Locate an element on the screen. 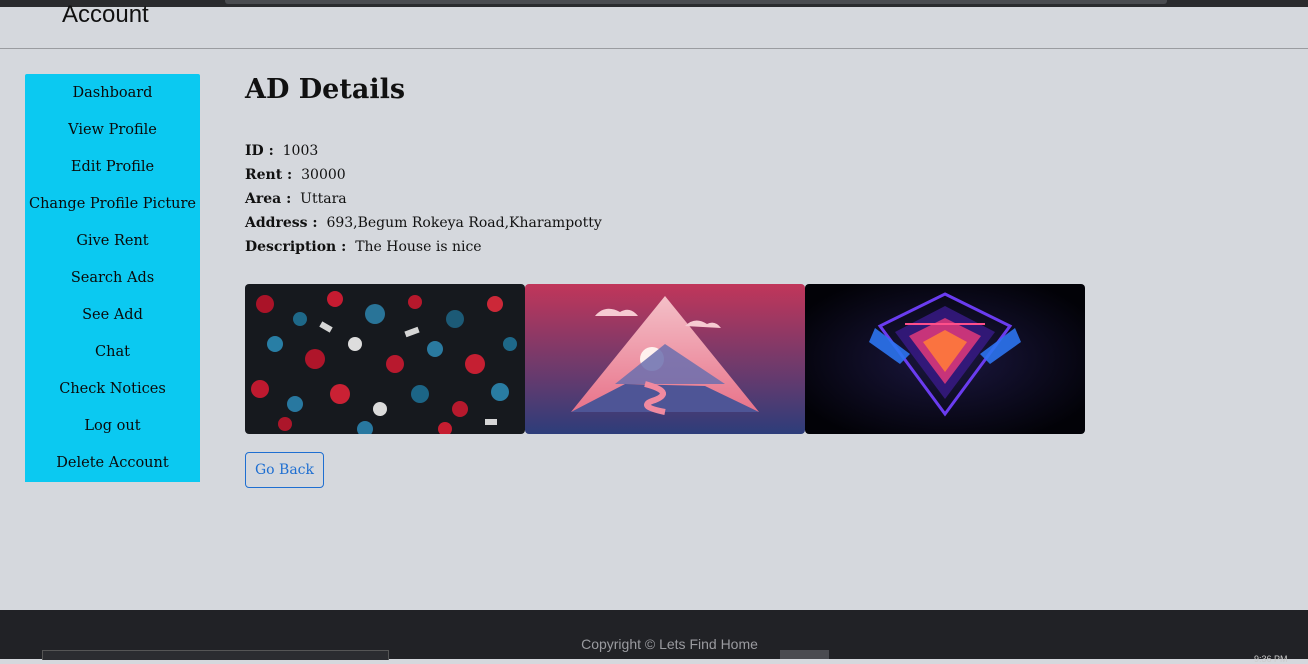 The height and width of the screenshot is (664, 1308). detail-id: ID : 1003 is located at coordinates (281, 151).